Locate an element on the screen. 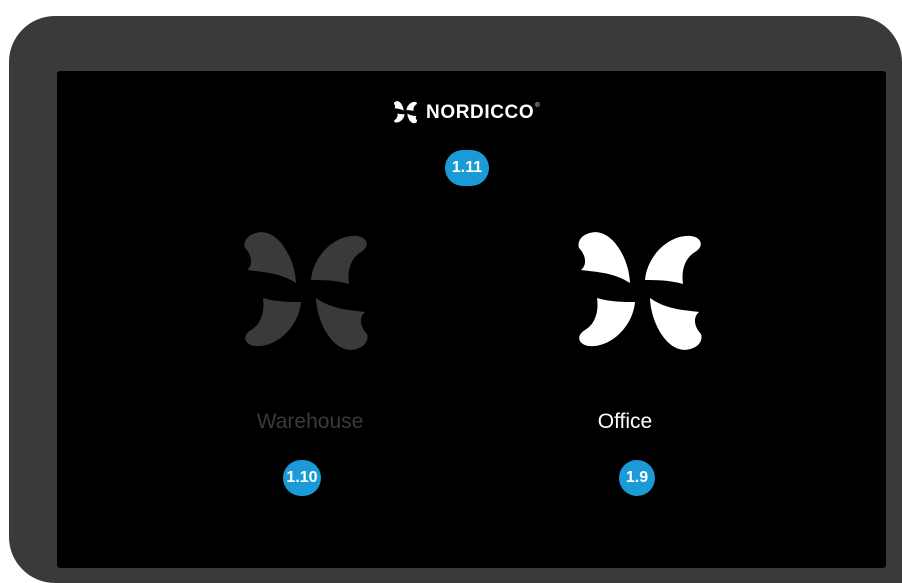  brand-header: NORDICCO ® is located at coordinates (466, 112).